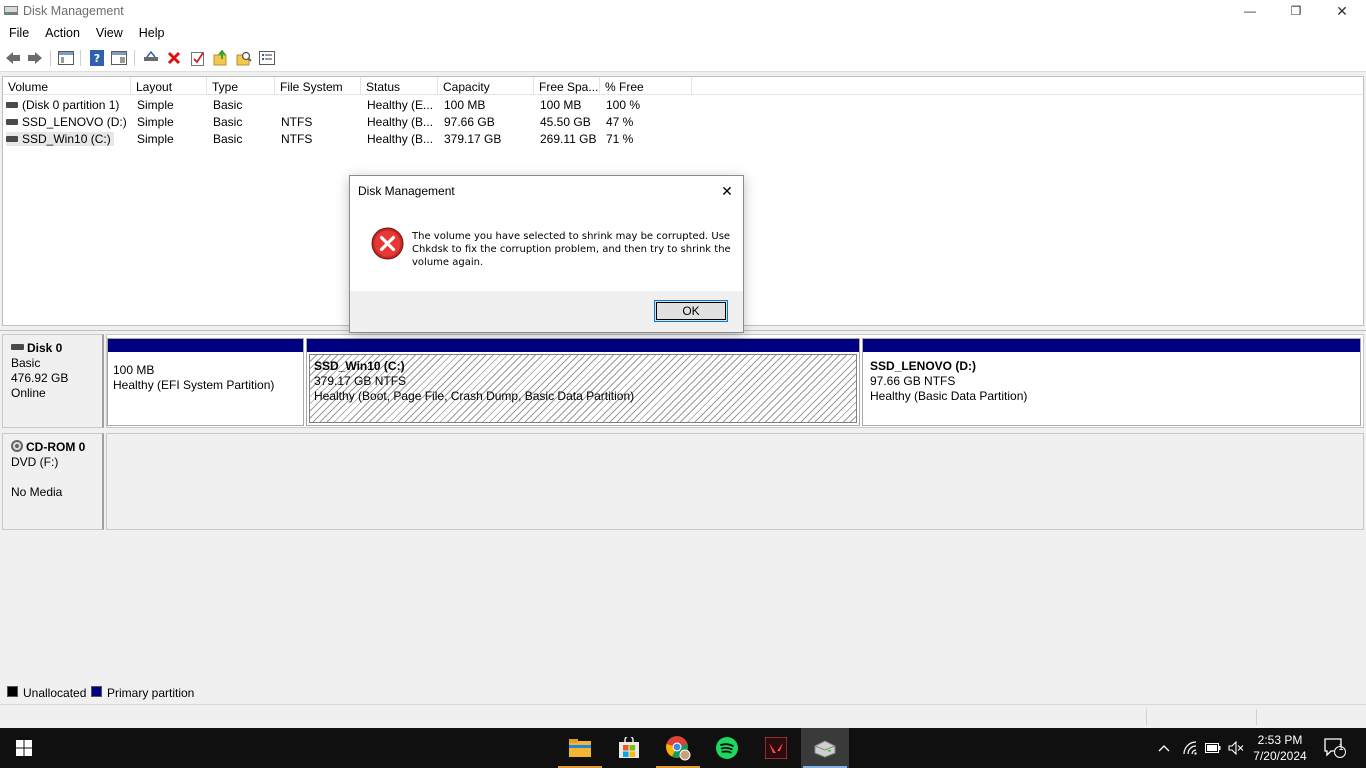 This screenshot has height=768, width=1366. What do you see at coordinates (360, 381) in the screenshot?
I see `partition-size: 379.17 GB NTFS` at bounding box center [360, 381].